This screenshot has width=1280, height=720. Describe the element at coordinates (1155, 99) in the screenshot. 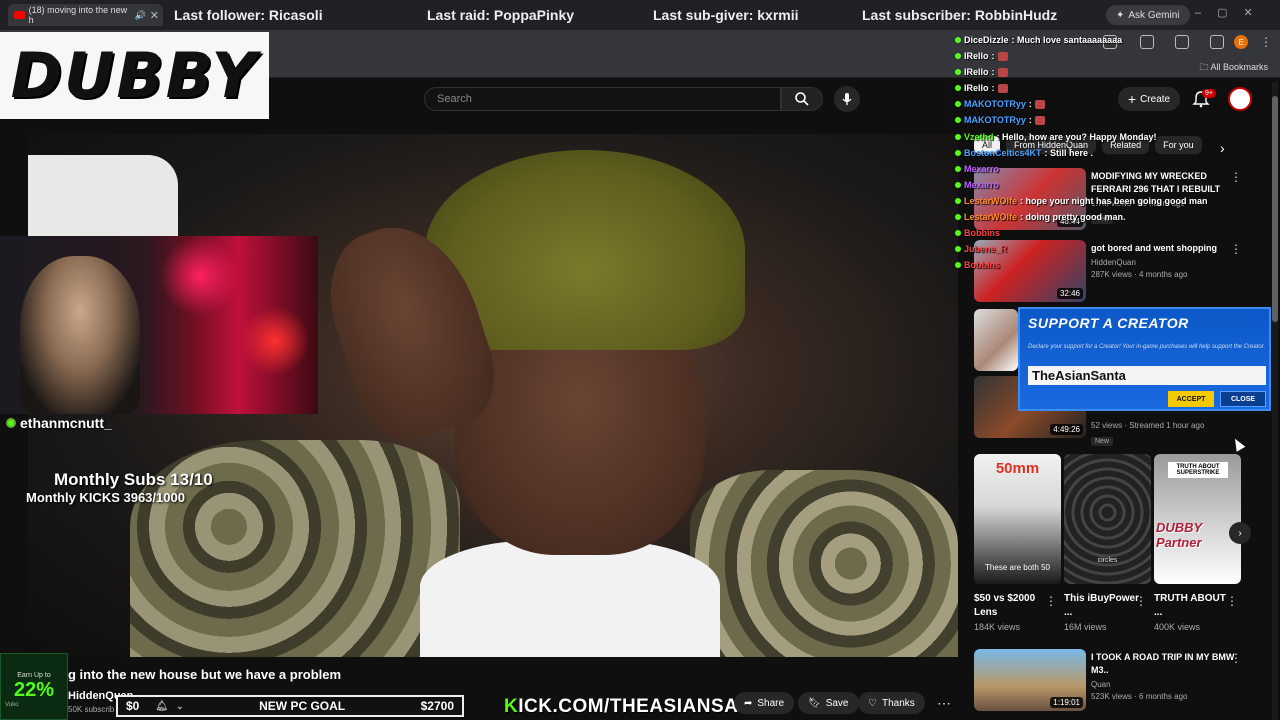

I see `create-label: Create` at that location.